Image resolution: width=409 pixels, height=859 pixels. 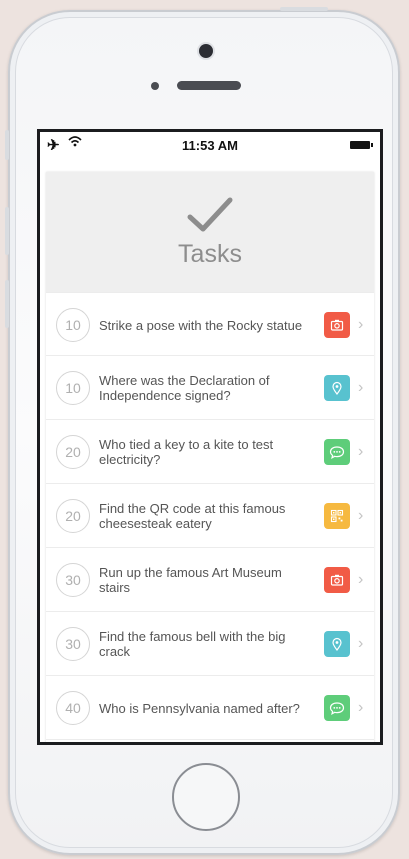 I want to click on tasks-header: Tasks, so click(x=210, y=232).